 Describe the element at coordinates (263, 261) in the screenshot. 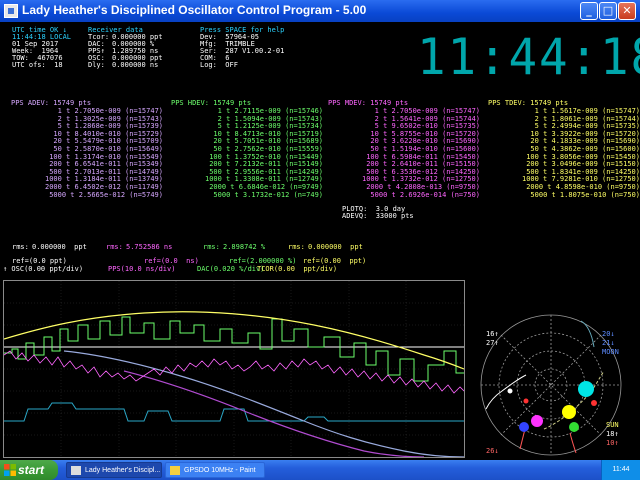

I see `dac-ref: ref=(2.000000 %)` at that location.